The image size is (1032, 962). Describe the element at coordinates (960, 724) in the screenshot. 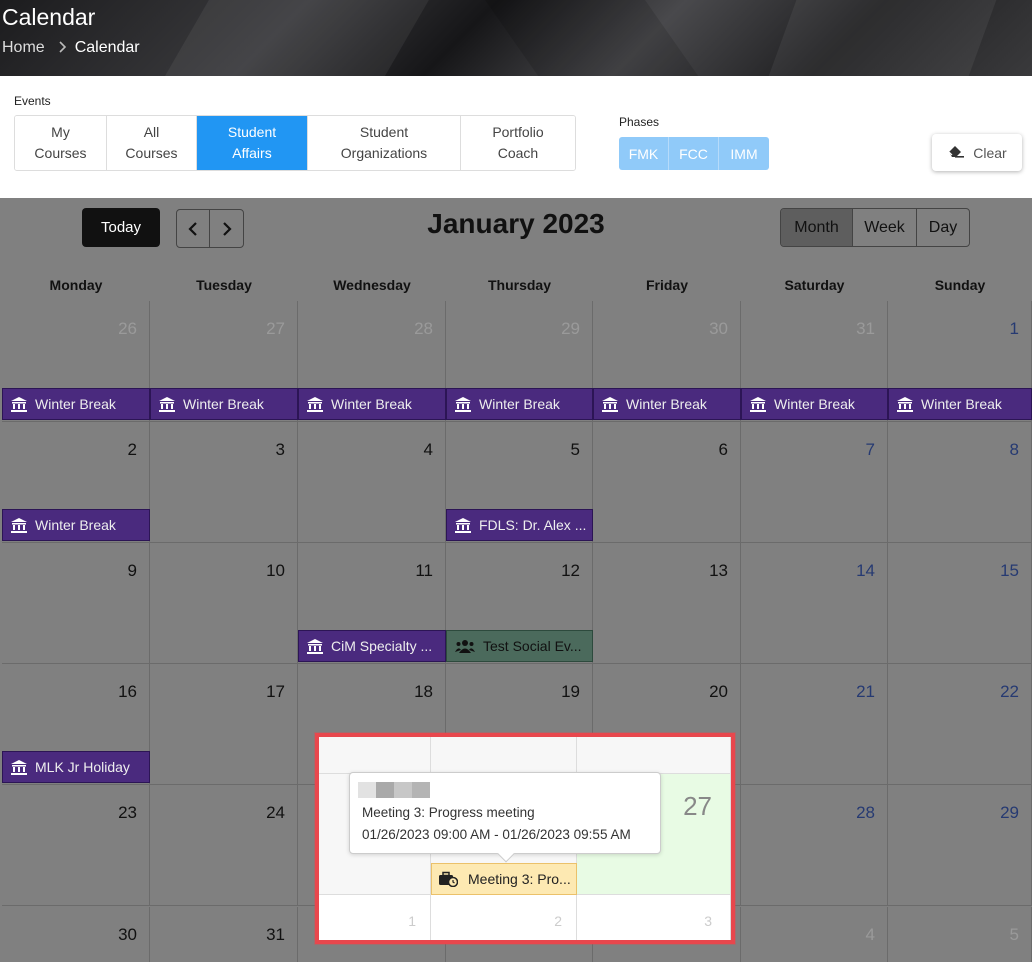

I see `day-cell: 22` at that location.